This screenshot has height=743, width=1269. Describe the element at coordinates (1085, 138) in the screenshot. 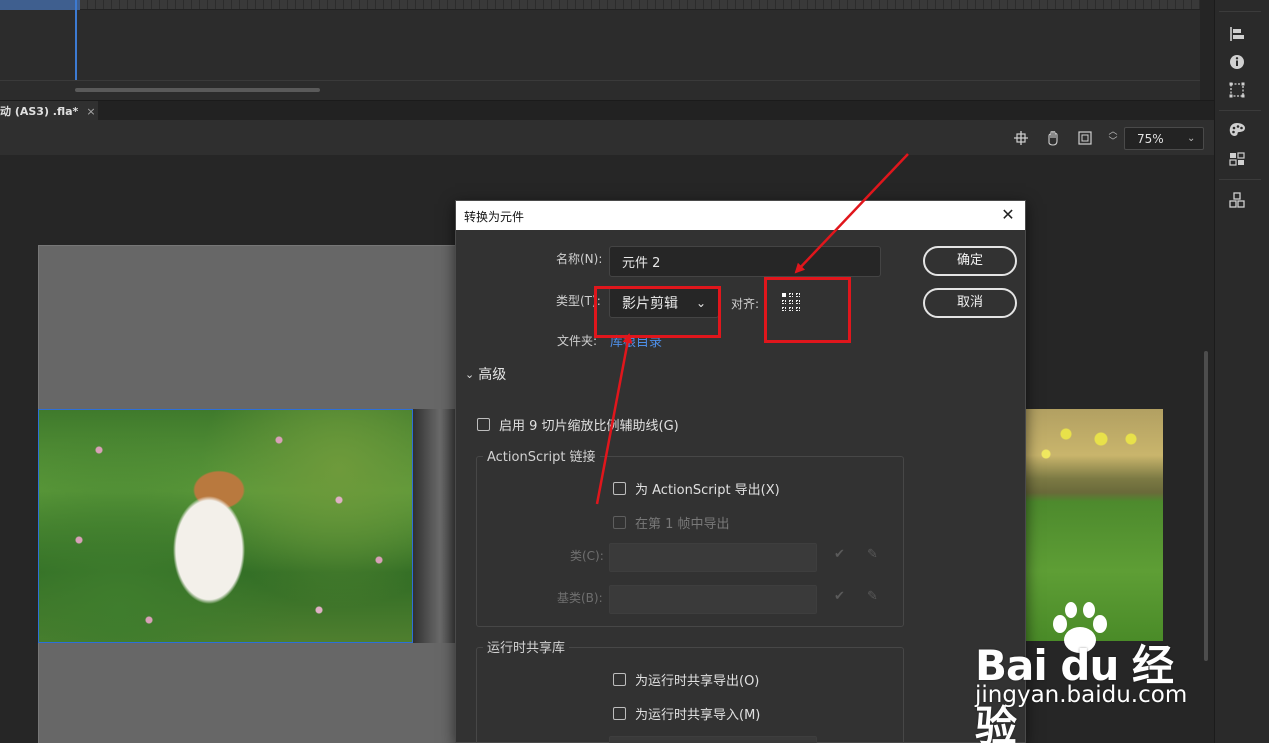

I see `clip-stage-icon` at that location.